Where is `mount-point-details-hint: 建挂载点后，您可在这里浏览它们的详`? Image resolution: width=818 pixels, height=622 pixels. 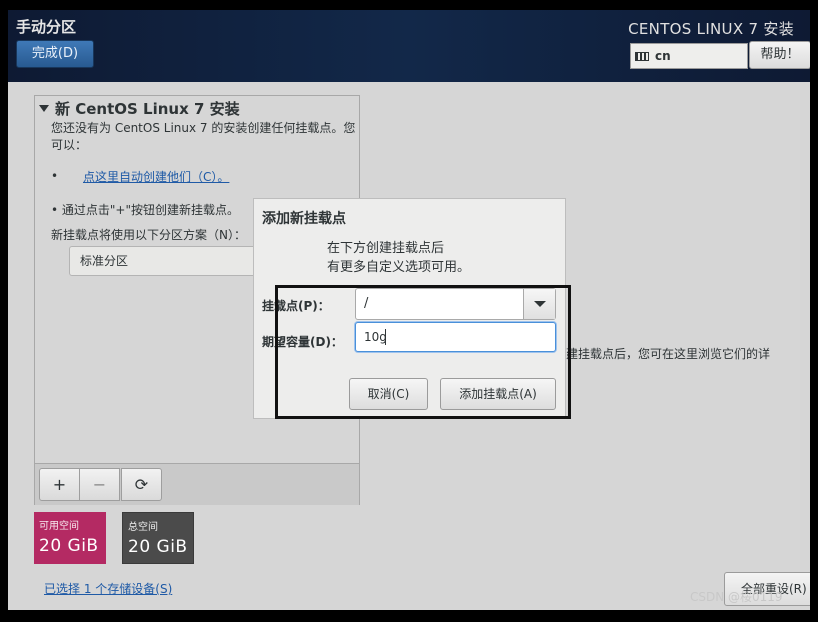 mount-point-details-hint: 建挂载点后，您可在这里浏览它们的详 is located at coordinates (668, 354).